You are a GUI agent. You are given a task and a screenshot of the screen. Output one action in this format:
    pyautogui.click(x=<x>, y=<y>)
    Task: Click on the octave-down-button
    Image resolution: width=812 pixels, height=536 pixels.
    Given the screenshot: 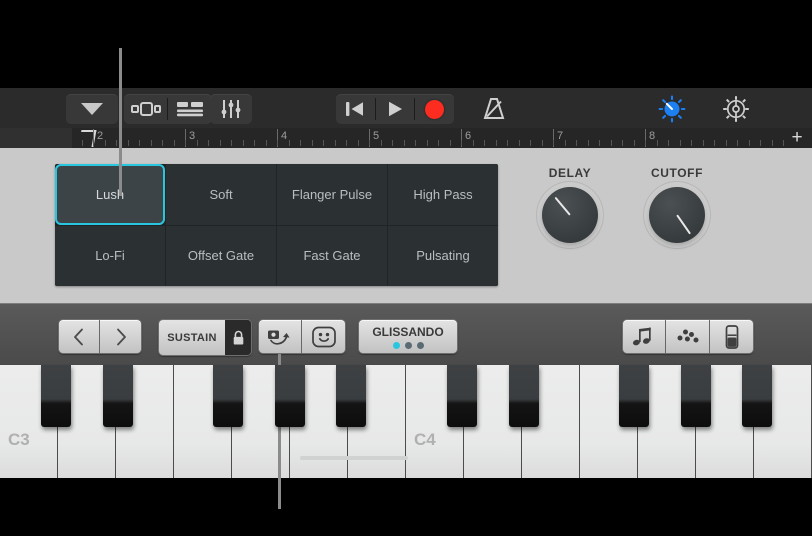 What is the action you would take?
    pyautogui.click(x=79, y=336)
    